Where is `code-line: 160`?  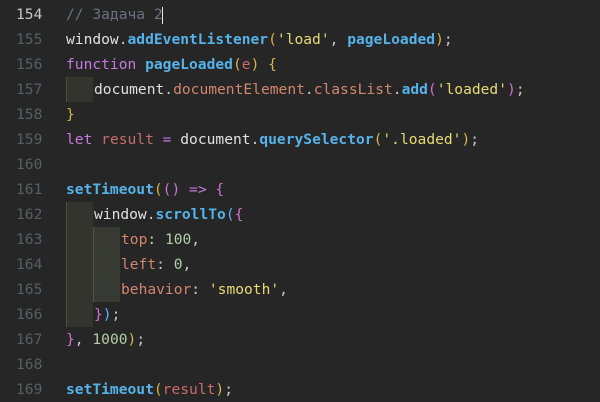 code-line: 160 is located at coordinates (300, 164).